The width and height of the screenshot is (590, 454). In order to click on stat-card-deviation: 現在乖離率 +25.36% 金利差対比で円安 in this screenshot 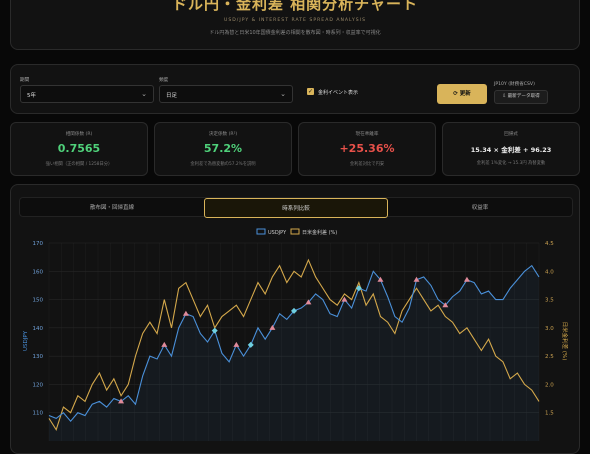, I will do `click(367, 149)`.